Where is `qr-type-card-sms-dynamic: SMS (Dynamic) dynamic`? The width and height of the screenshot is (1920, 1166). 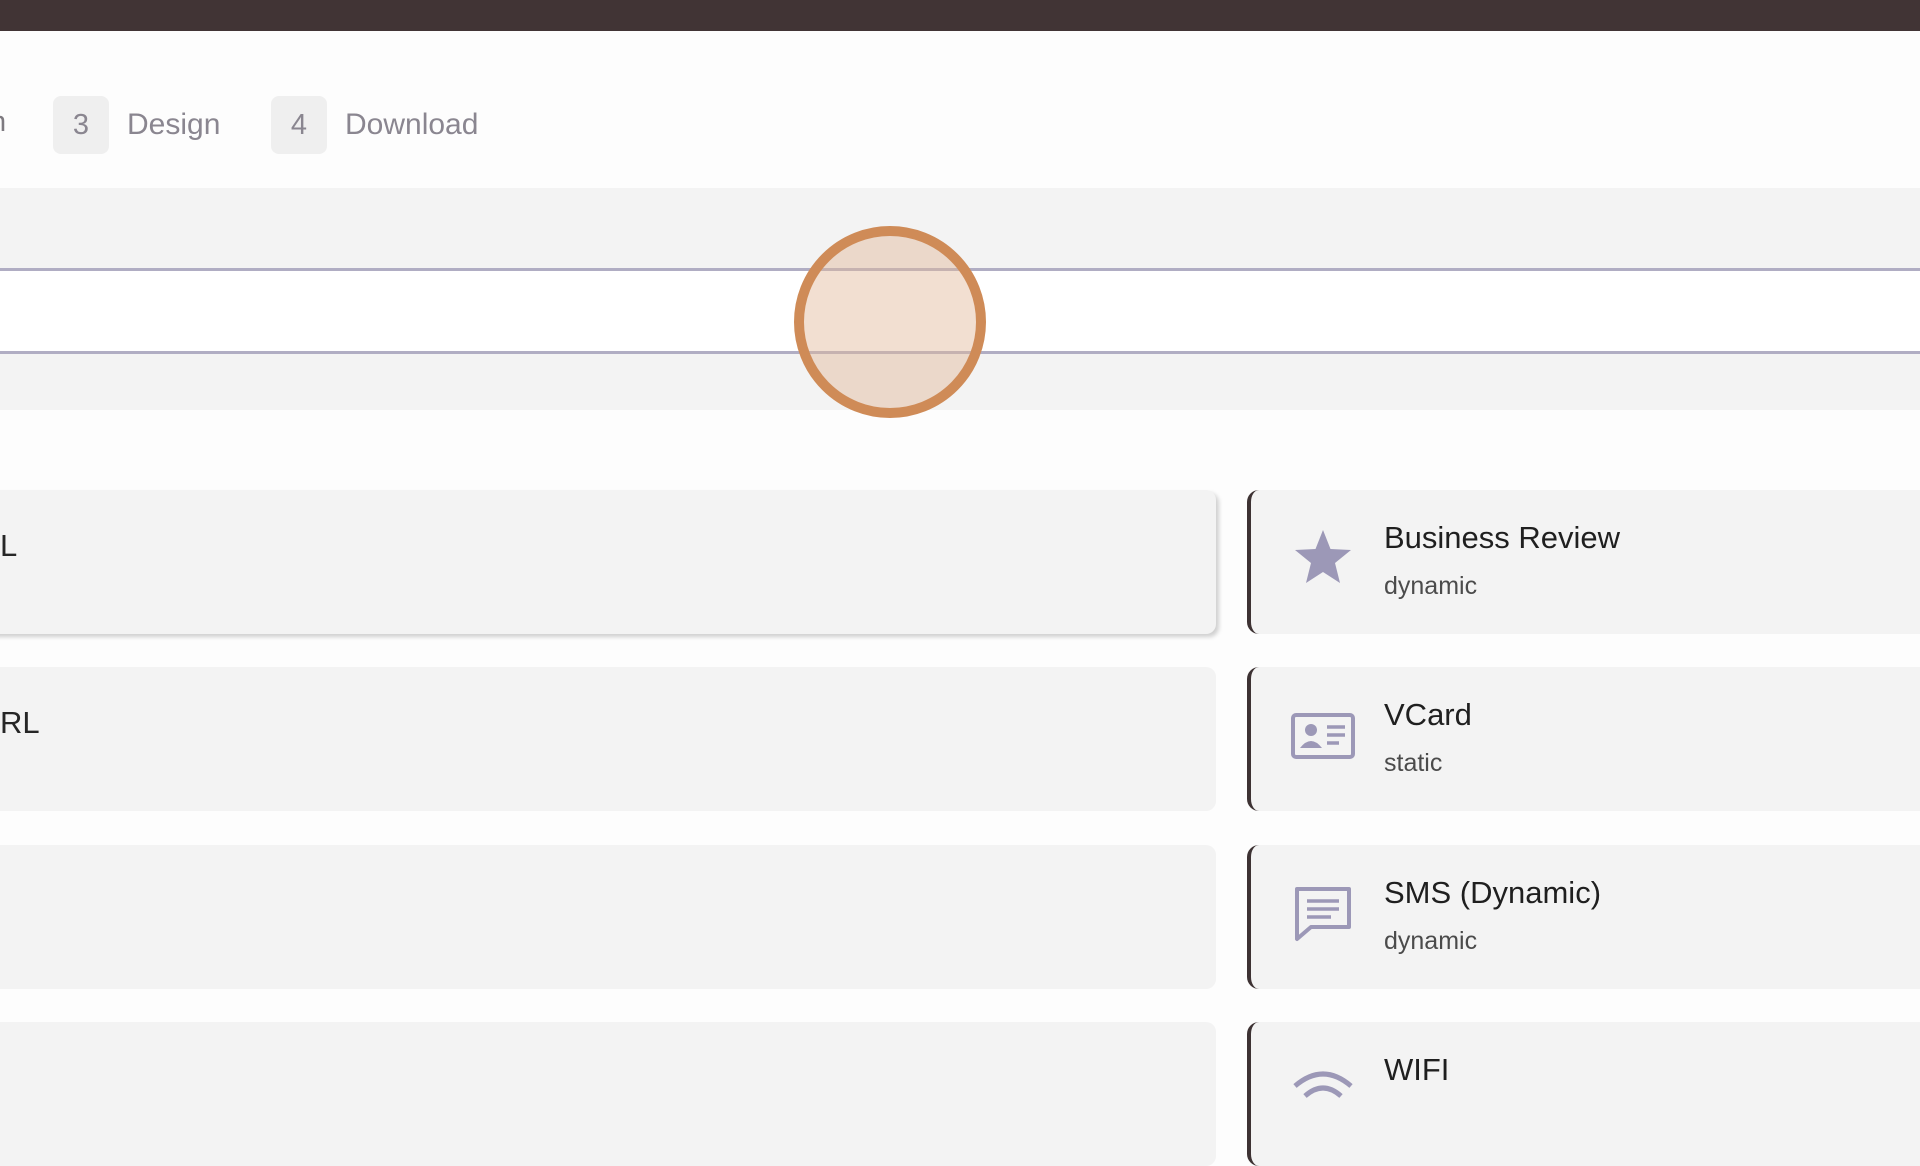 qr-type-card-sms-dynamic: SMS (Dynamic) dynamic is located at coordinates (1583, 917).